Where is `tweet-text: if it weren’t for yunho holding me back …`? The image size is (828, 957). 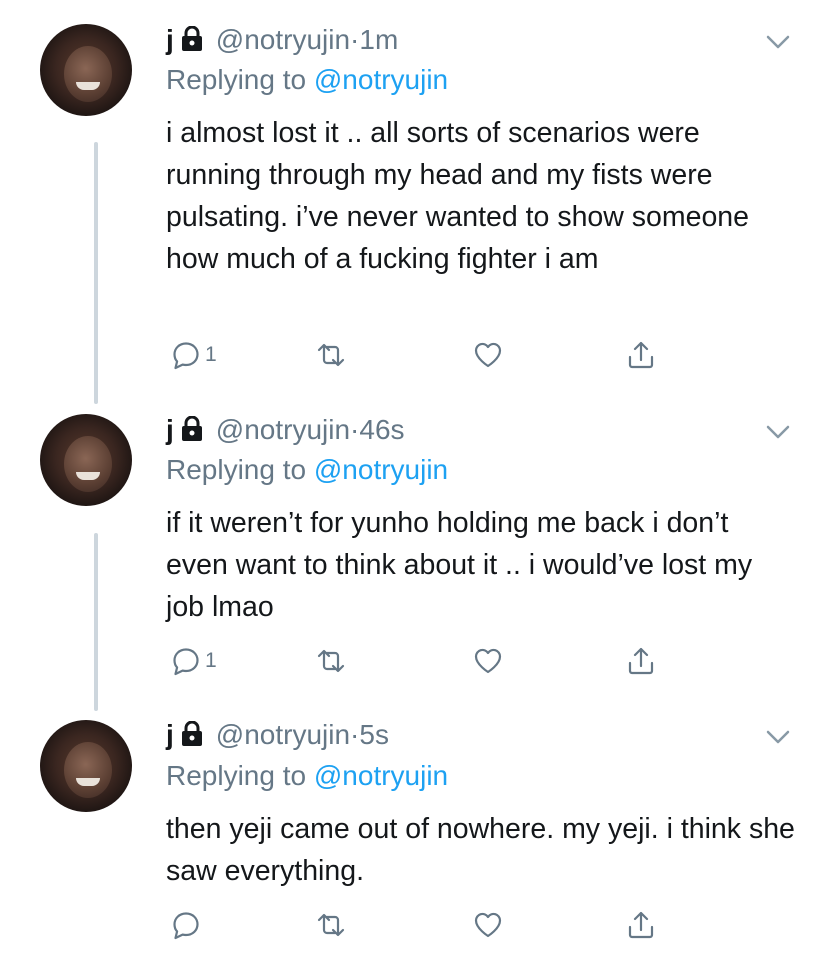 tweet-text: if it weren’t for yunho holding me back … is located at coordinates (459, 565).